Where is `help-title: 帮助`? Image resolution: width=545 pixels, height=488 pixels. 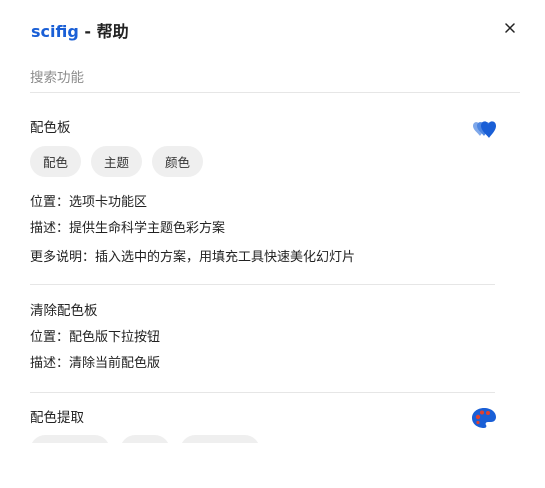 help-title: 帮助 is located at coordinates (112, 31).